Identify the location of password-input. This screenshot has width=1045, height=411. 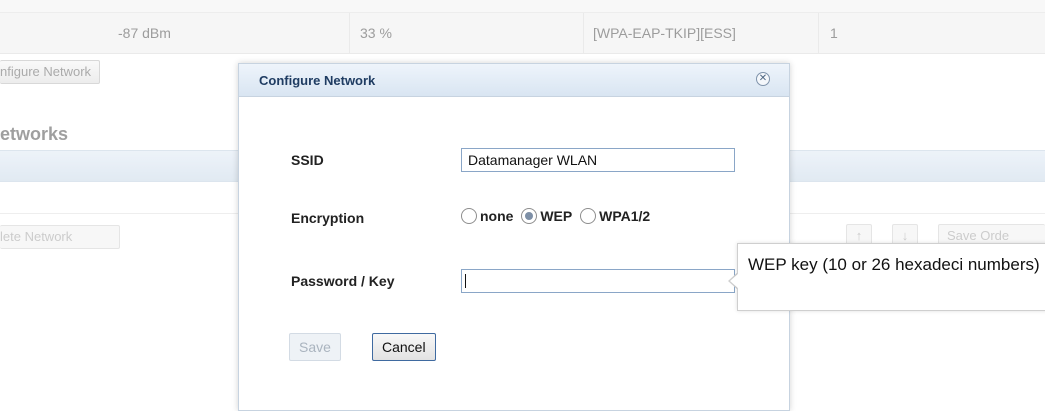
(598, 281).